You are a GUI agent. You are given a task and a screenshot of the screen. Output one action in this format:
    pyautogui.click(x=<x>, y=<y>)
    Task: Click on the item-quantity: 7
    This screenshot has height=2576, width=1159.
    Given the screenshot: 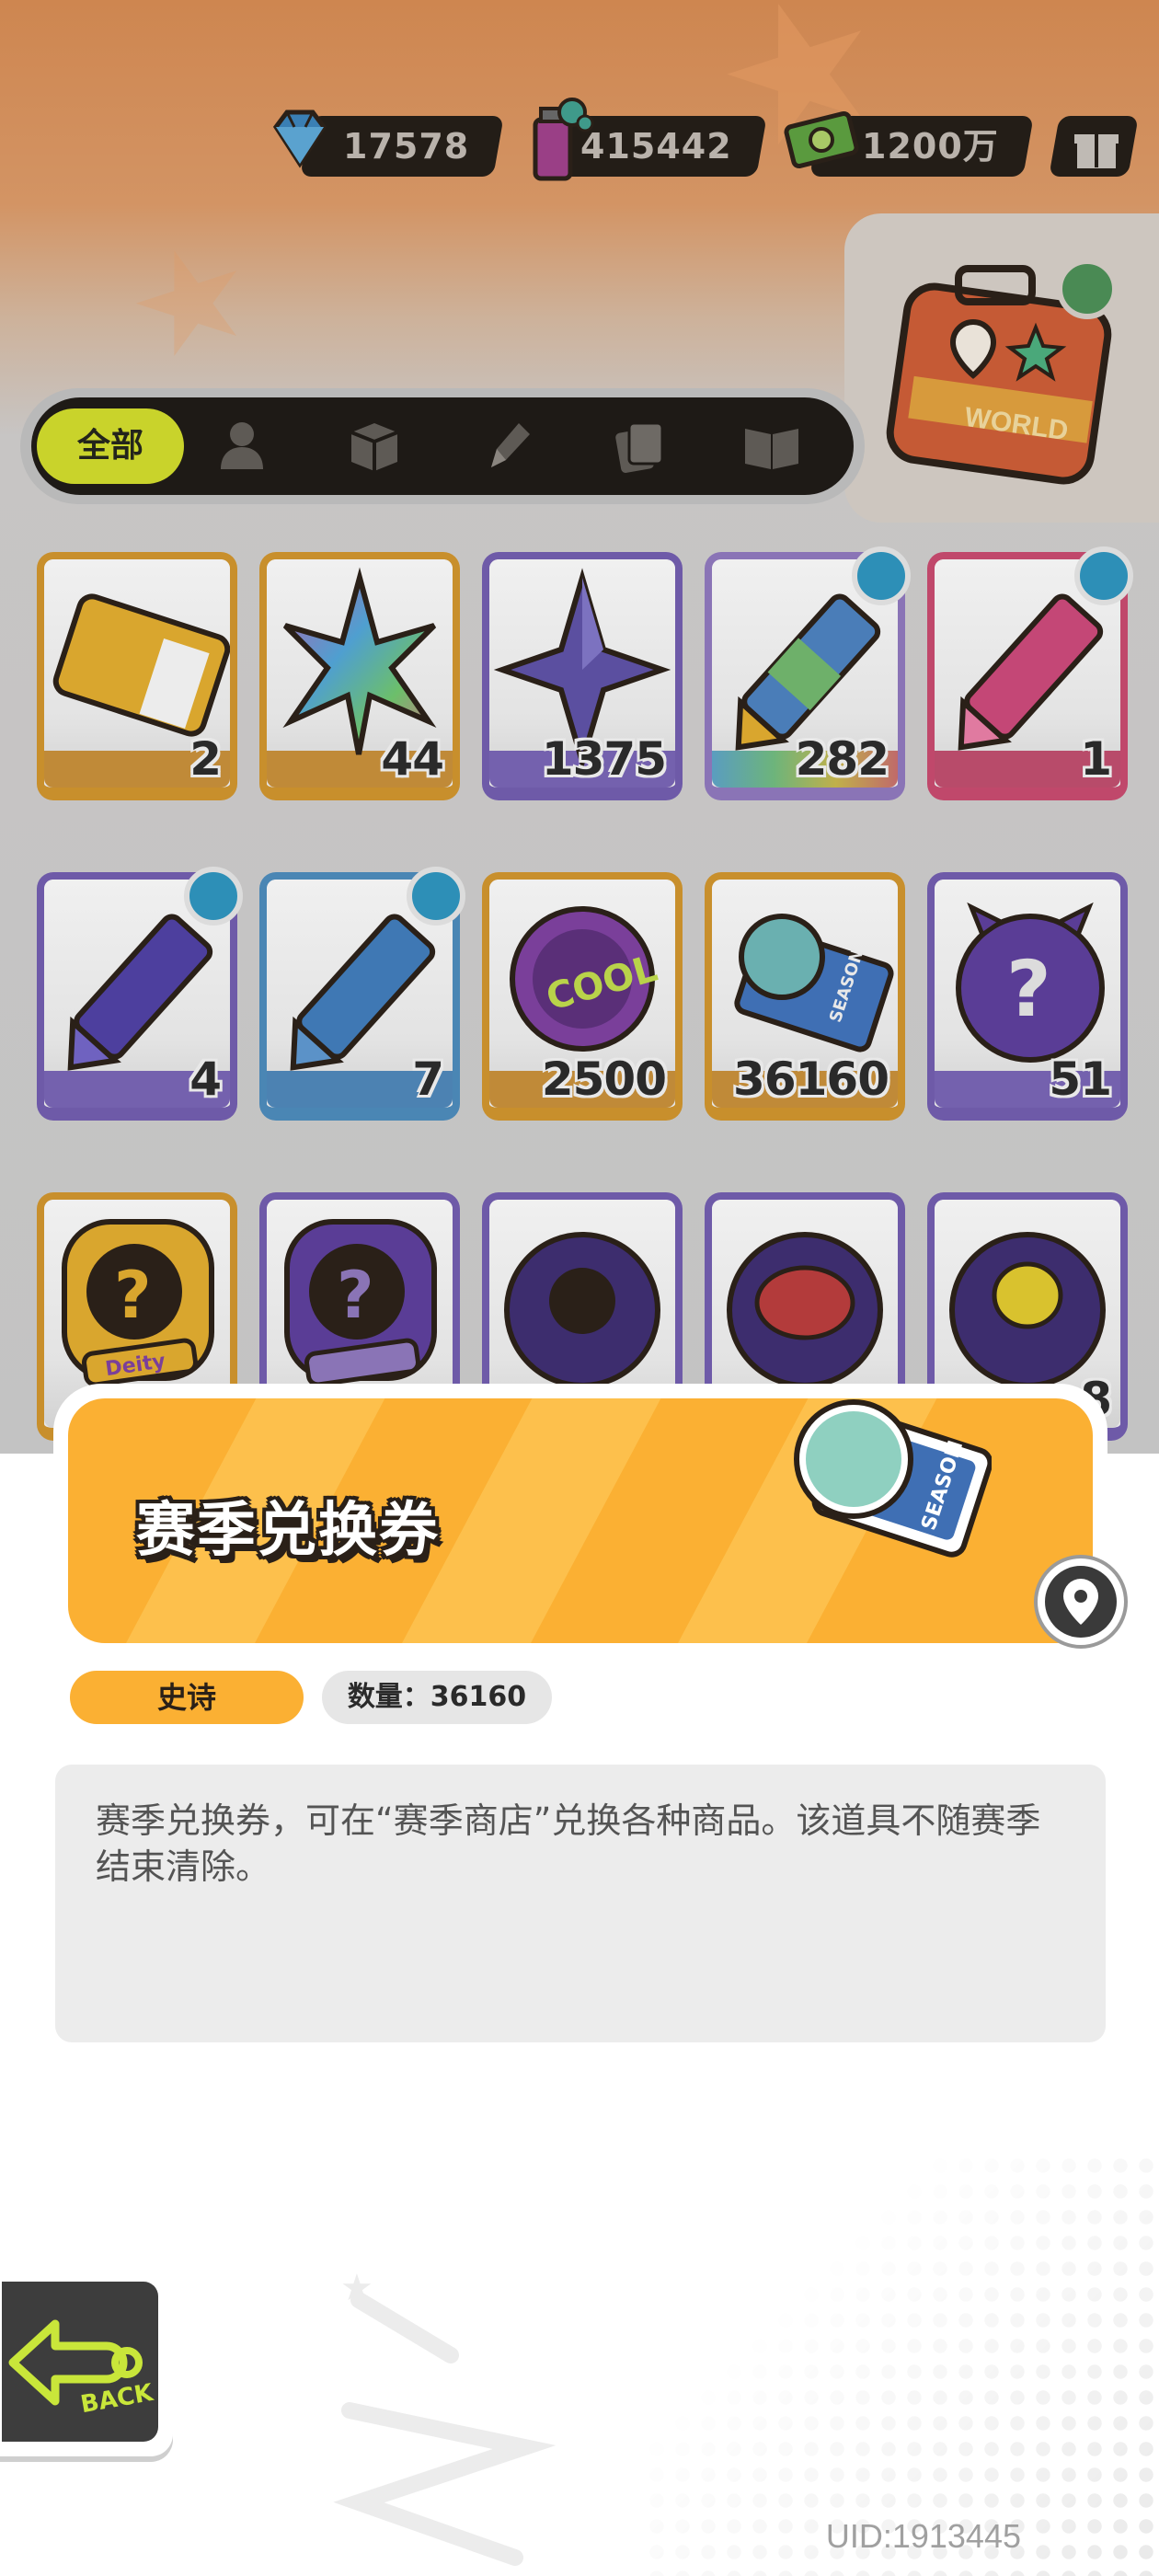 What is the action you would take?
    pyautogui.click(x=428, y=1079)
    